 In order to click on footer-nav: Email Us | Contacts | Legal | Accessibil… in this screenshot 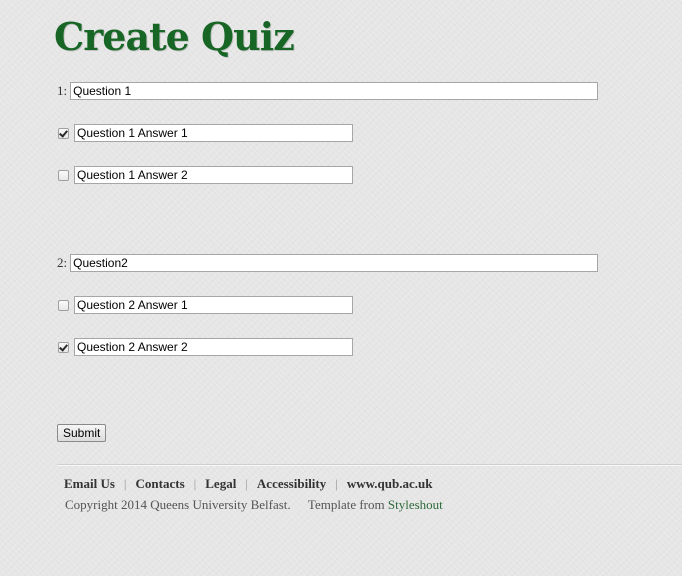, I will do `click(248, 484)`.